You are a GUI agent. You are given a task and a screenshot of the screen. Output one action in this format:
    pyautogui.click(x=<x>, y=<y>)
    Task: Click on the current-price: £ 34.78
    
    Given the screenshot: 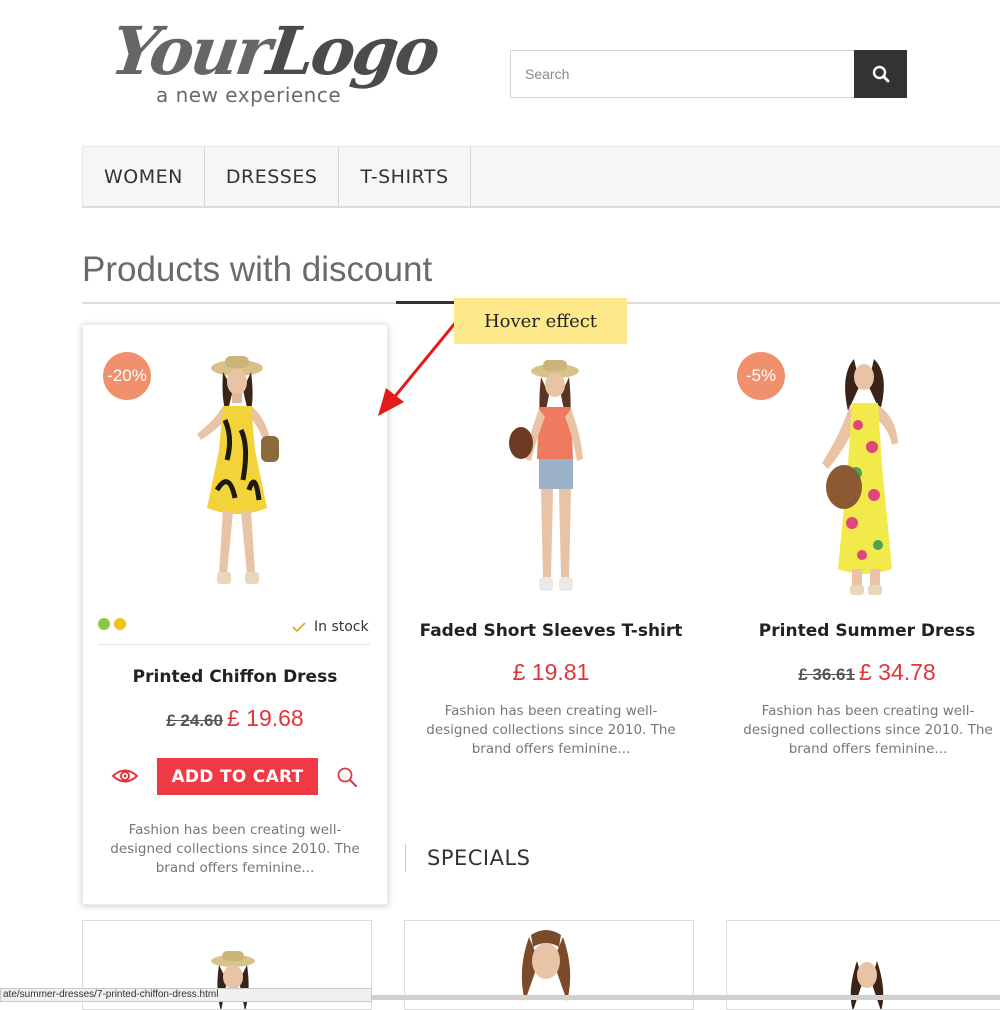 What is the action you would take?
    pyautogui.click(x=897, y=672)
    